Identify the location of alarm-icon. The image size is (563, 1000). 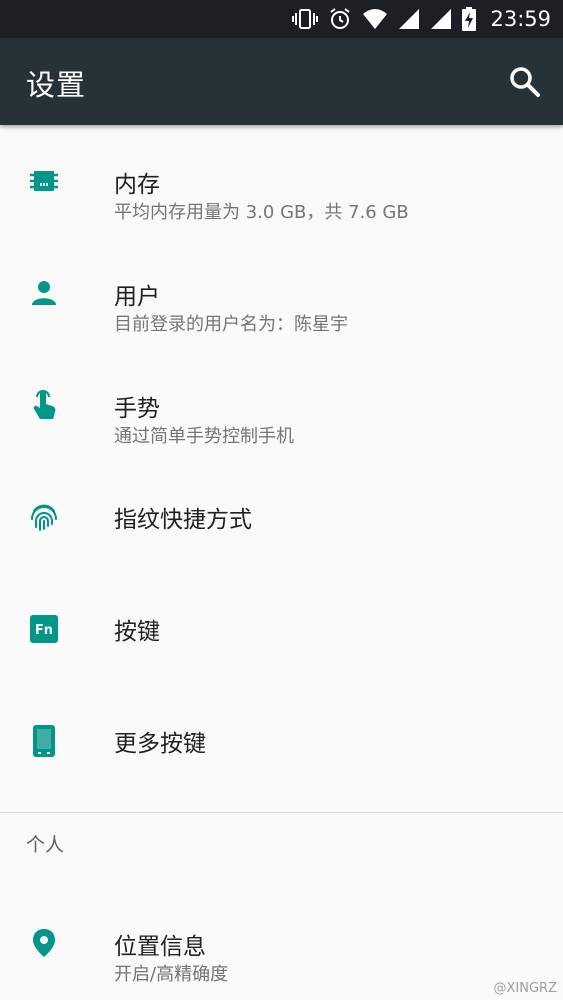
(340, 18).